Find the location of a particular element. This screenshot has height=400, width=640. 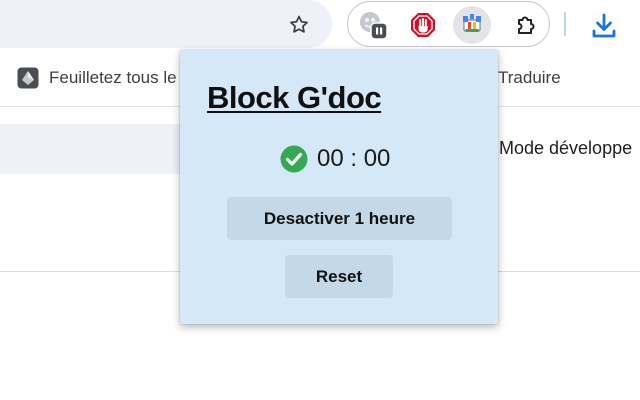

block-gdoc-extension-icon is located at coordinates (472, 25).